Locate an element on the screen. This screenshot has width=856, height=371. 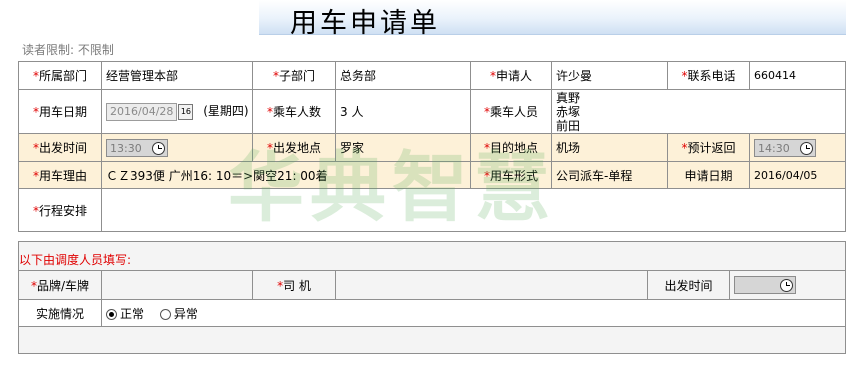
status-abnormal-label: 异常 is located at coordinates (185, 313).